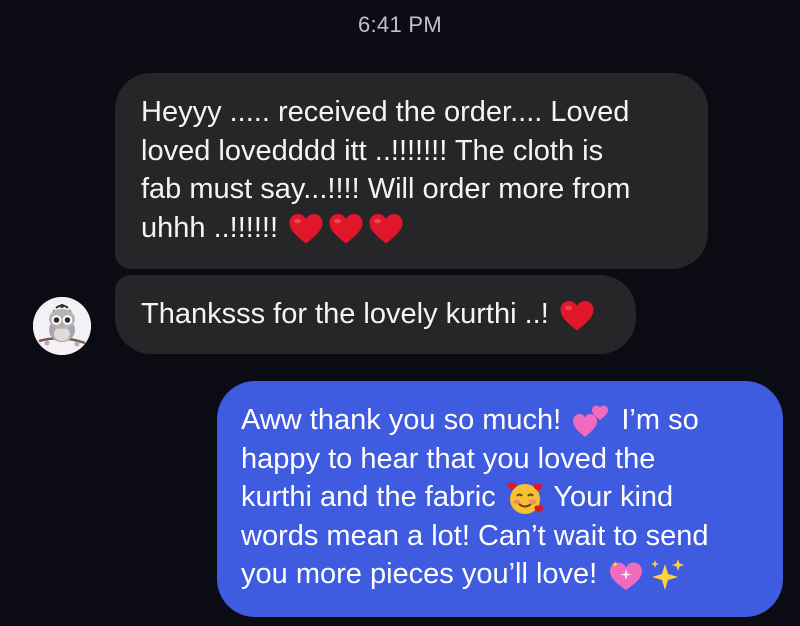  I want to click on incoming-message-bubble: Thanksss for the lovely kurthi ..!, so click(375, 314).